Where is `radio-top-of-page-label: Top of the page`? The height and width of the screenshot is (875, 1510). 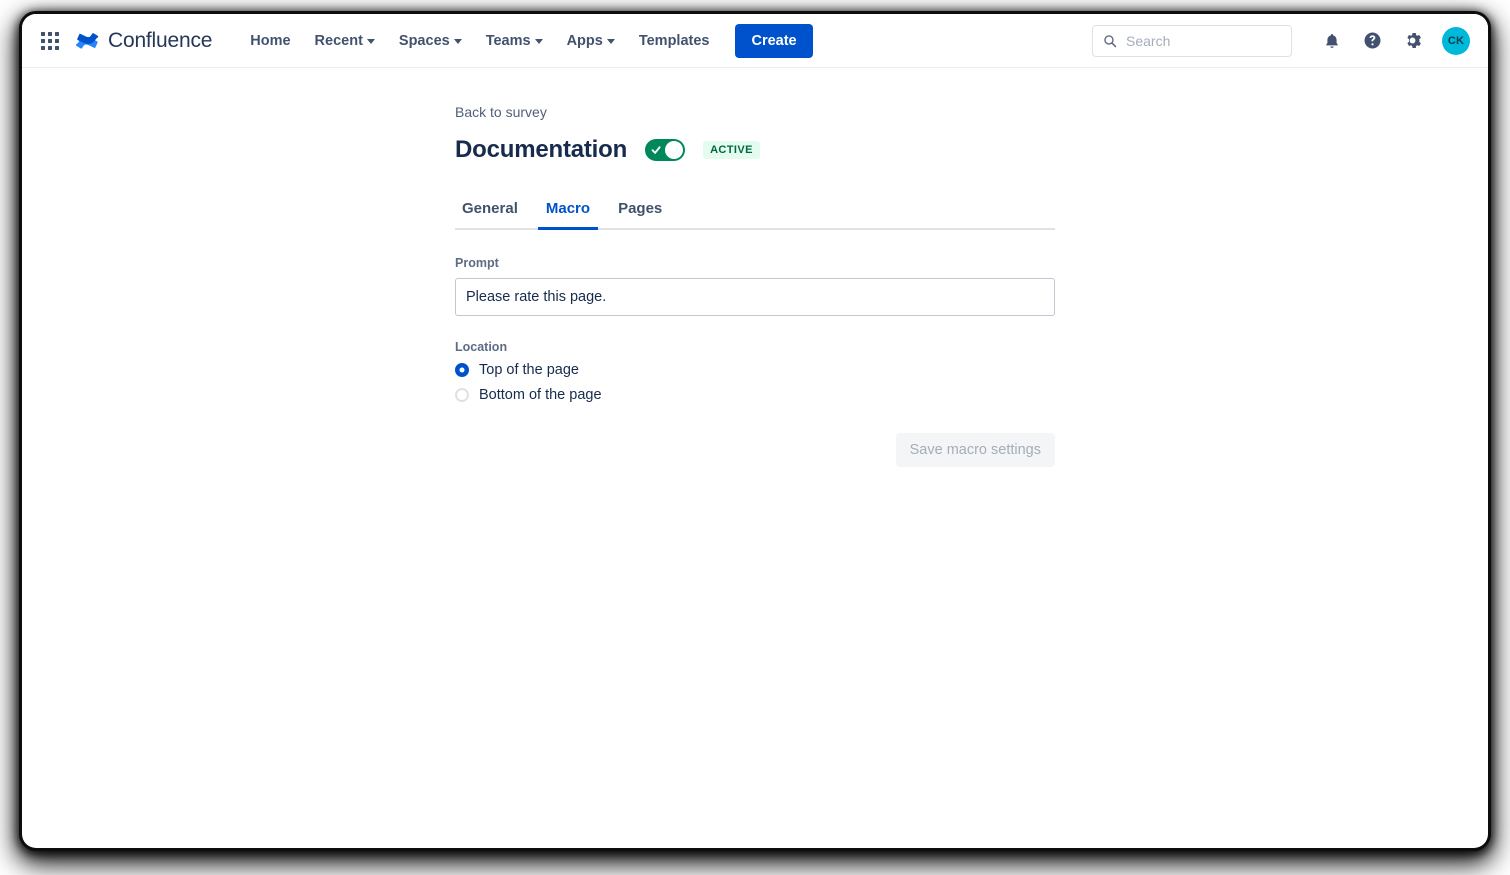 radio-top-of-page-label: Top of the page is located at coordinates (529, 370).